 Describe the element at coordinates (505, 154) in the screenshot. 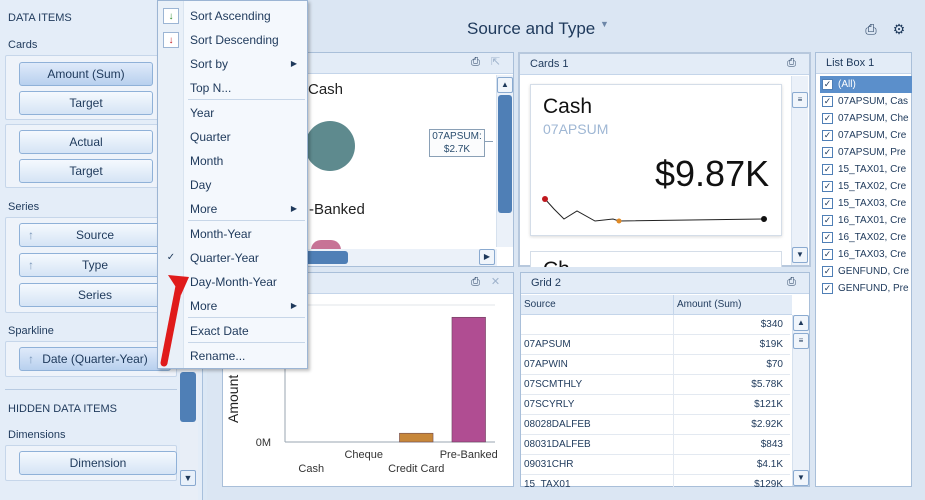

I see `pie-scroll-thumb` at that location.